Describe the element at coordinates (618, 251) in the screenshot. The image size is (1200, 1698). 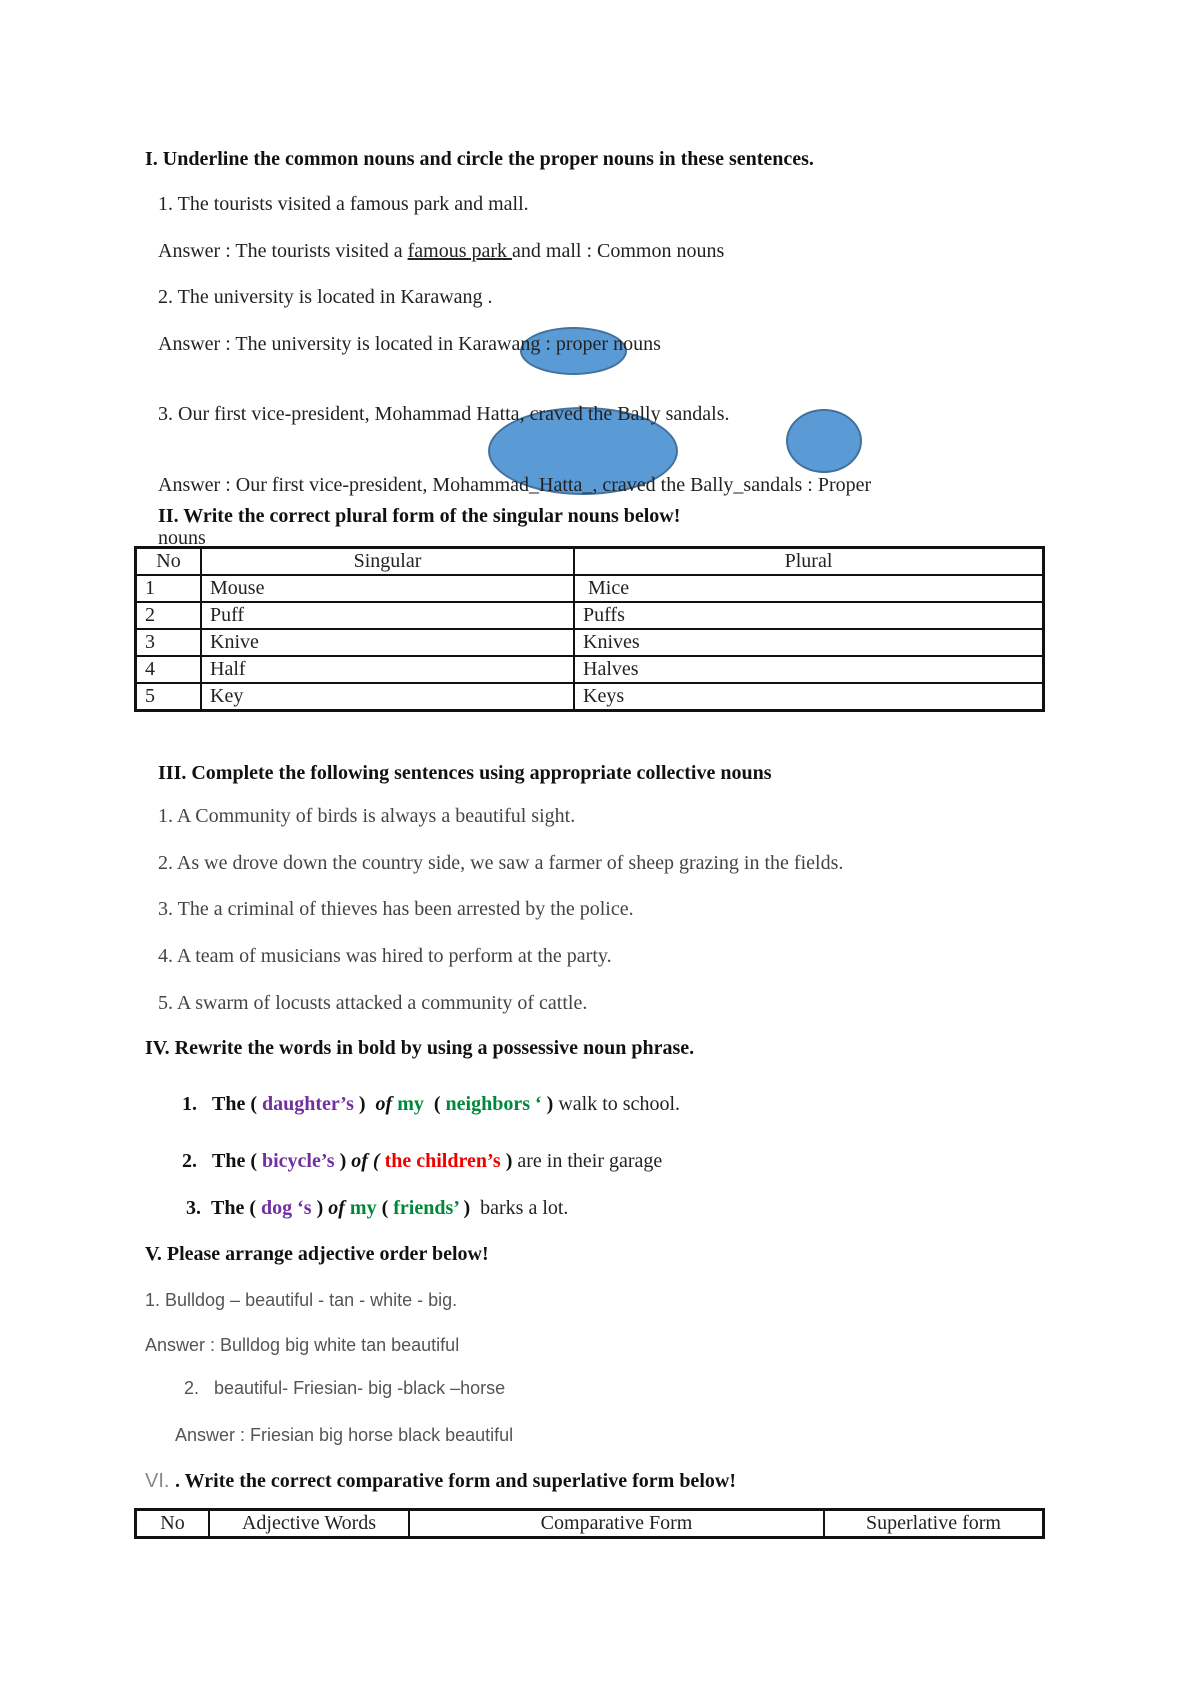
I see `answer-1-suffix: and mall : Common nouns` at that location.